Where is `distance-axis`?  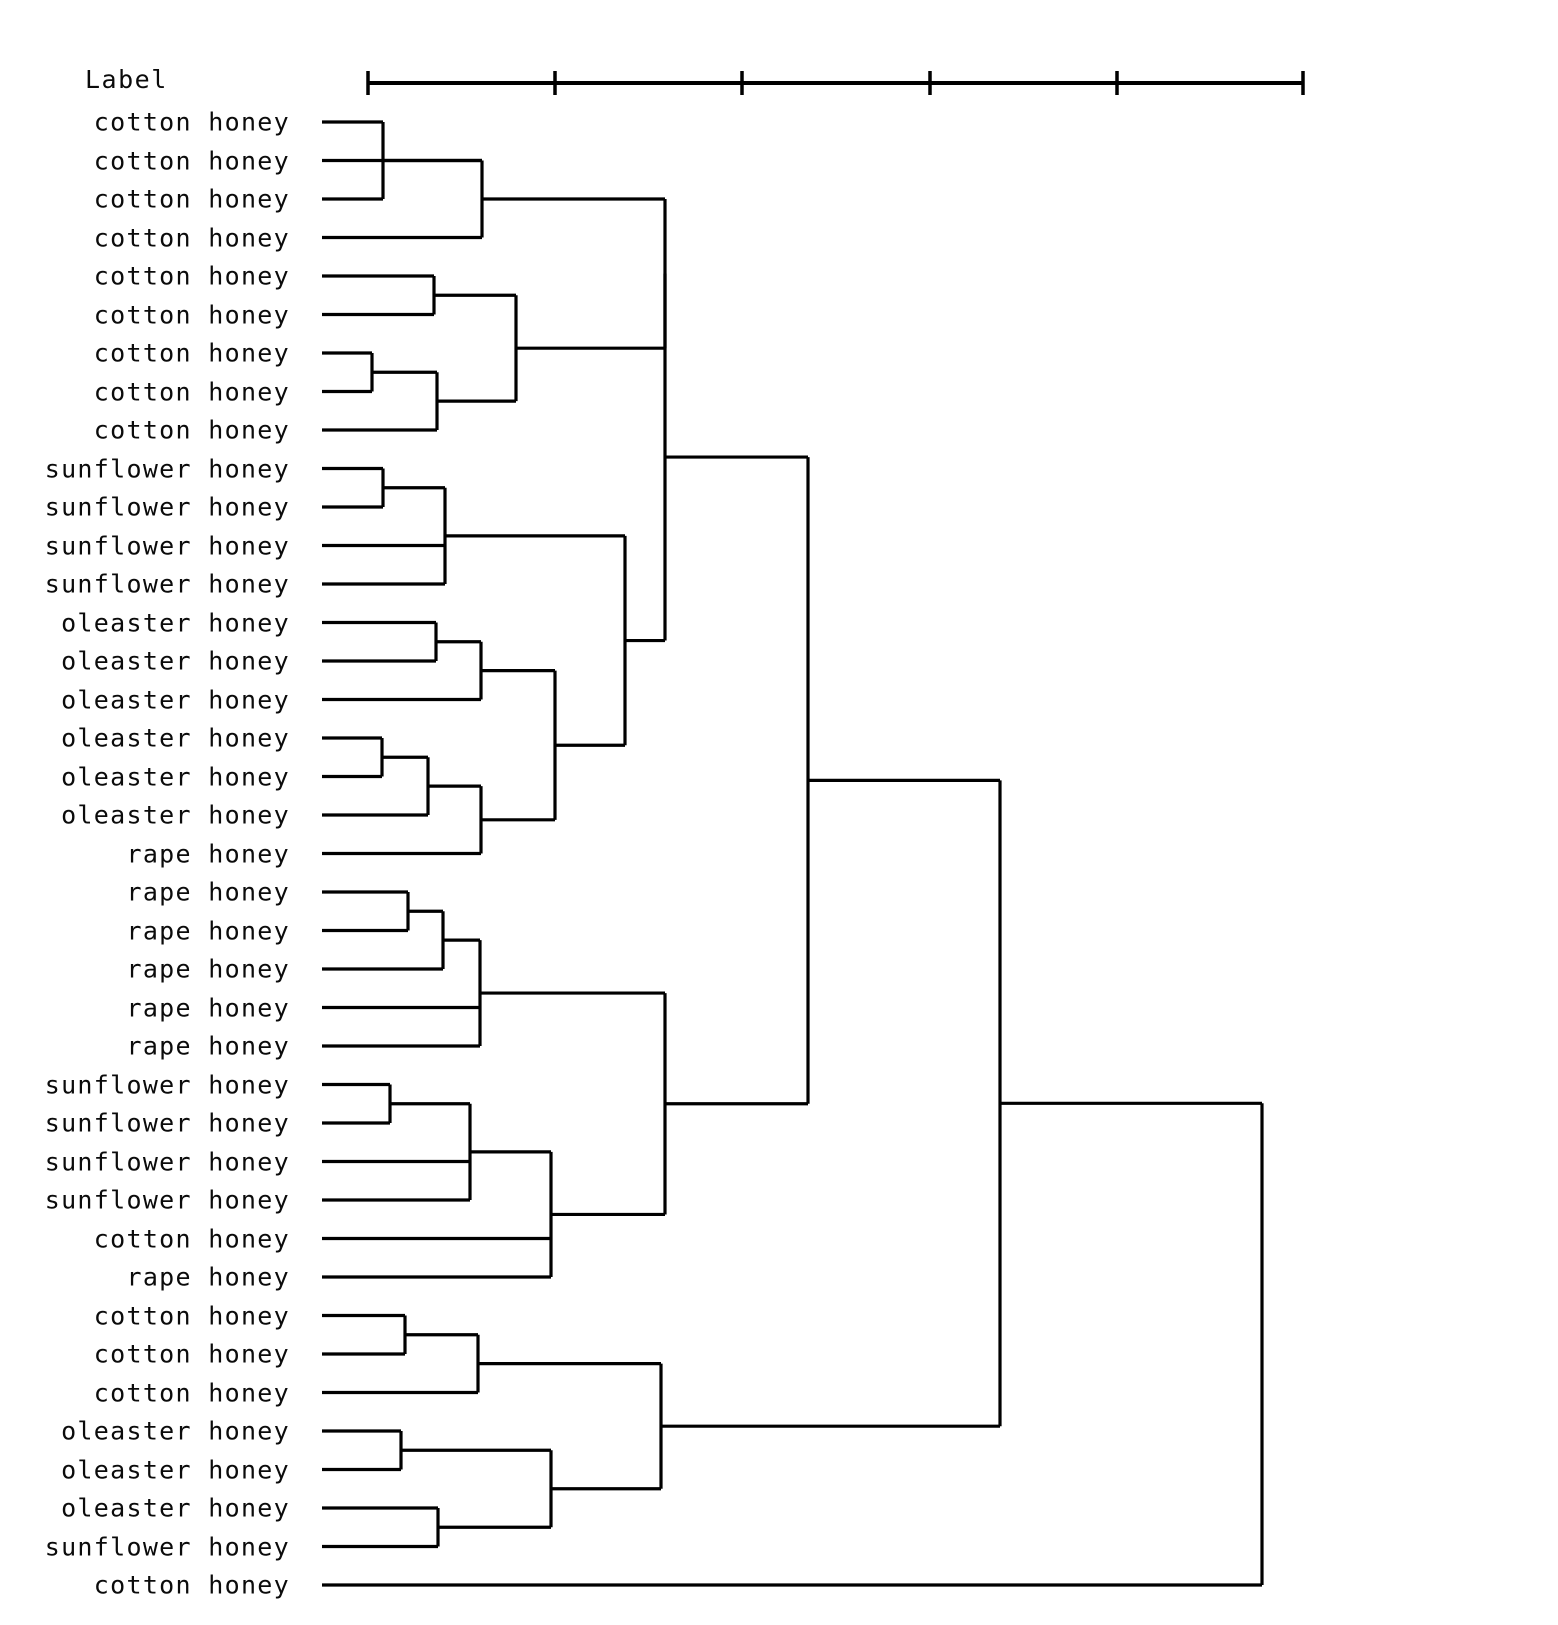
distance-axis is located at coordinates (835, 83).